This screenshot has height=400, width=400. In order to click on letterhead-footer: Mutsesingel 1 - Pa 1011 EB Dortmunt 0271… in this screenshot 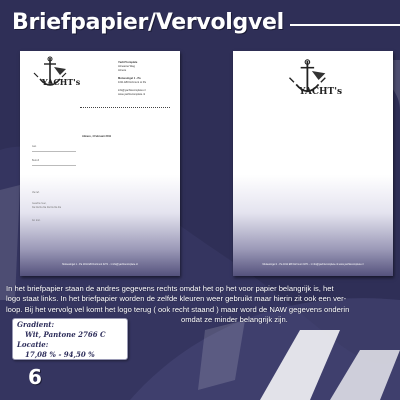, I will do `click(100, 264)`.